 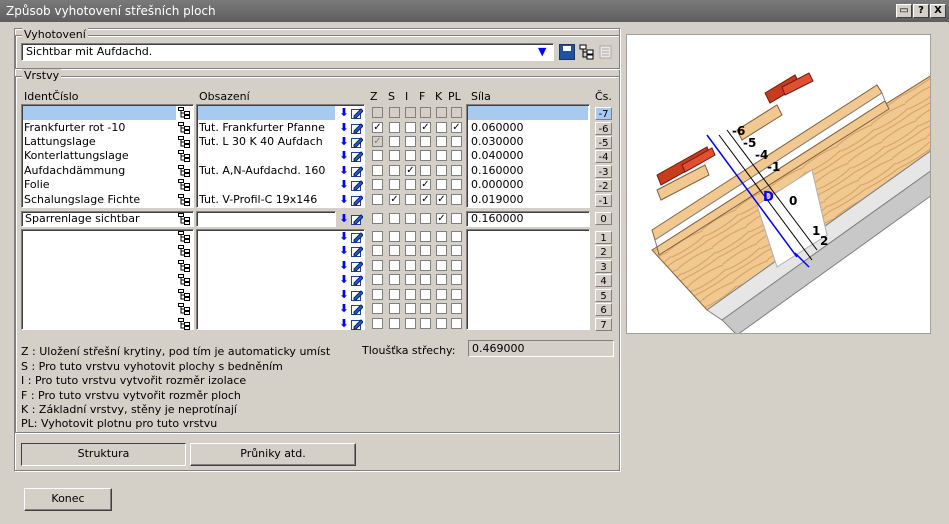 What do you see at coordinates (99, 185) in the screenshot?
I see `layer-ident: Folie` at bounding box center [99, 185].